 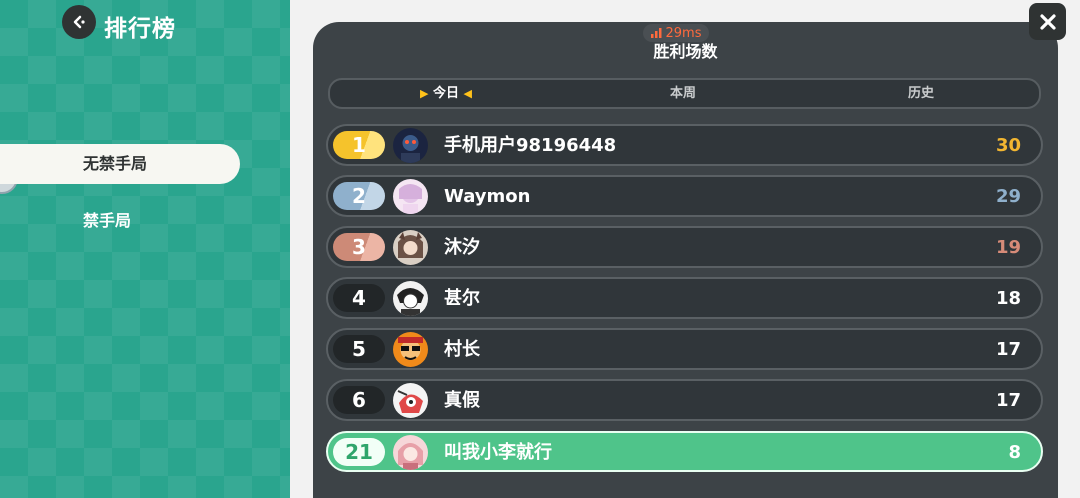 What do you see at coordinates (684, 247) in the screenshot?
I see `leaderboard-row: 3 沐汐 19` at bounding box center [684, 247].